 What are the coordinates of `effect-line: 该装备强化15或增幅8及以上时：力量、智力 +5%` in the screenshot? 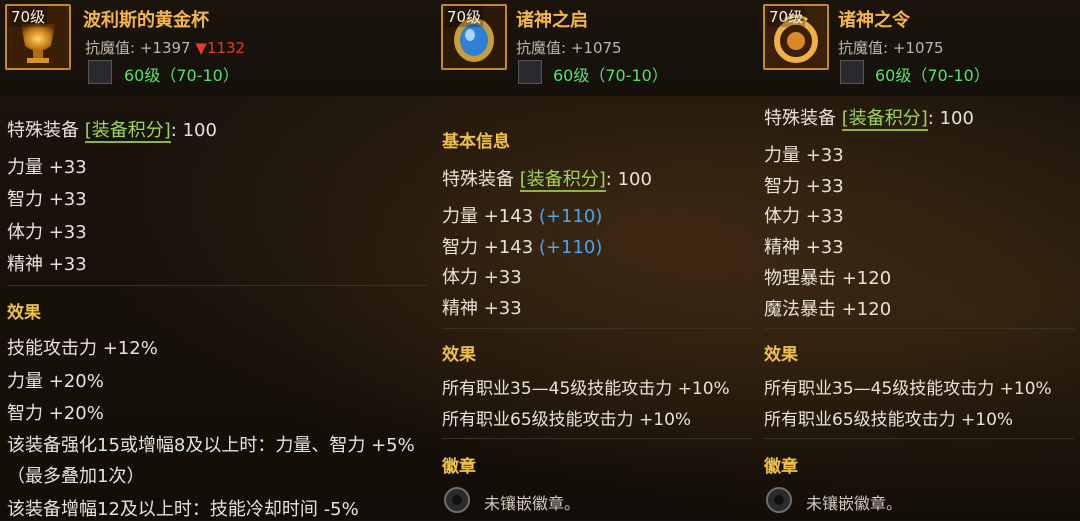 It's located at (211, 445).